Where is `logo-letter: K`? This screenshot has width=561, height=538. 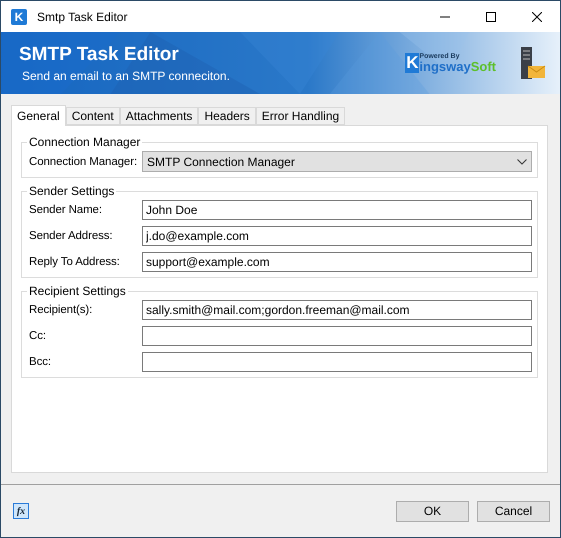
logo-letter: K is located at coordinates (412, 63).